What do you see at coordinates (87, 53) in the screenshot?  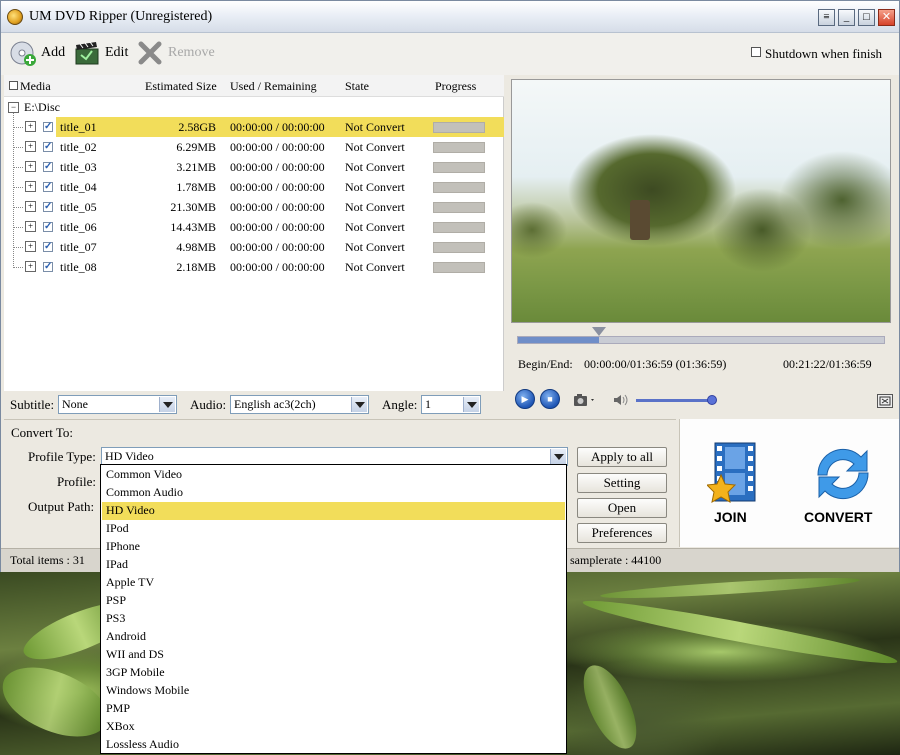 I see `edit-clapper-icon` at bounding box center [87, 53].